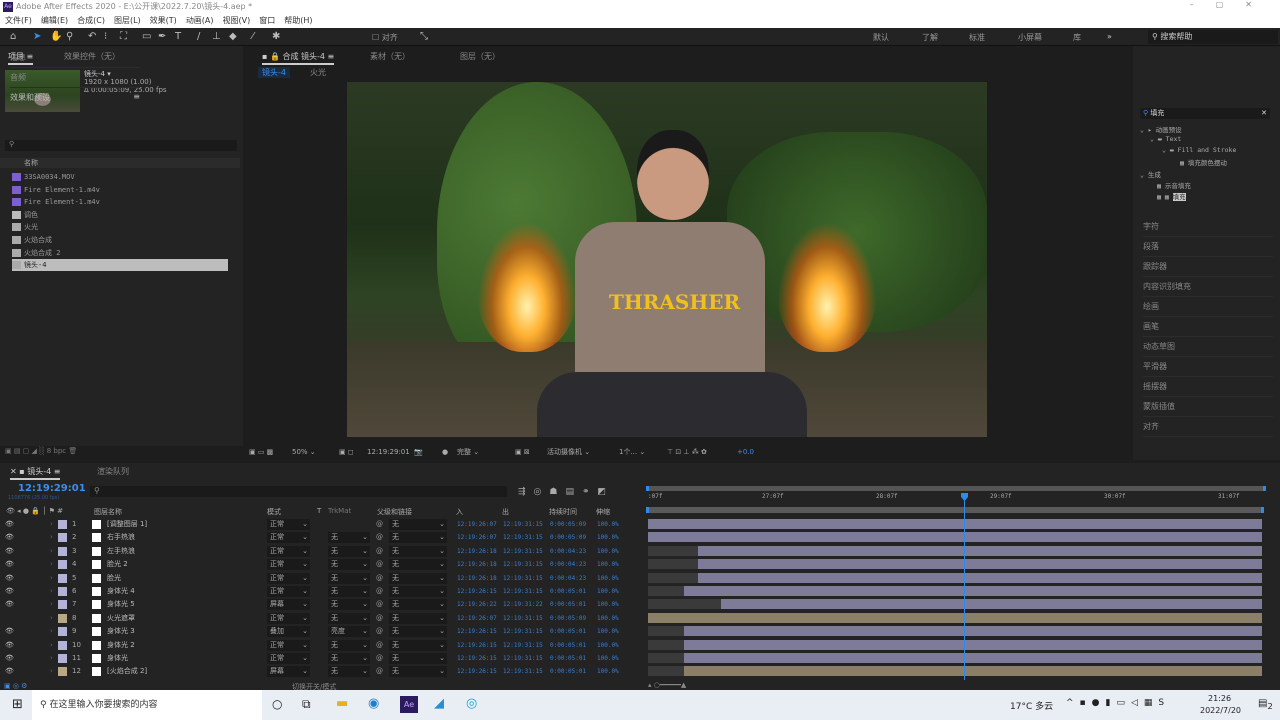 The width and height of the screenshot is (1280, 720). What do you see at coordinates (108, 512) in the screenshot?
I see `col-layer-name: 图层名称` at bounding box center [108, 512].